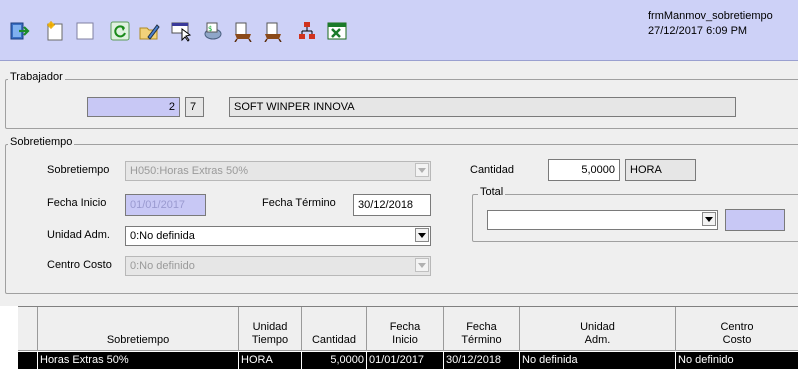 The height and width of the screenshot is (373, 798). What do you see at coordinates (278, 236) in the screenshot?
I see `unidad-adm-select: 0:No definida` at bounding box center [278, 236].